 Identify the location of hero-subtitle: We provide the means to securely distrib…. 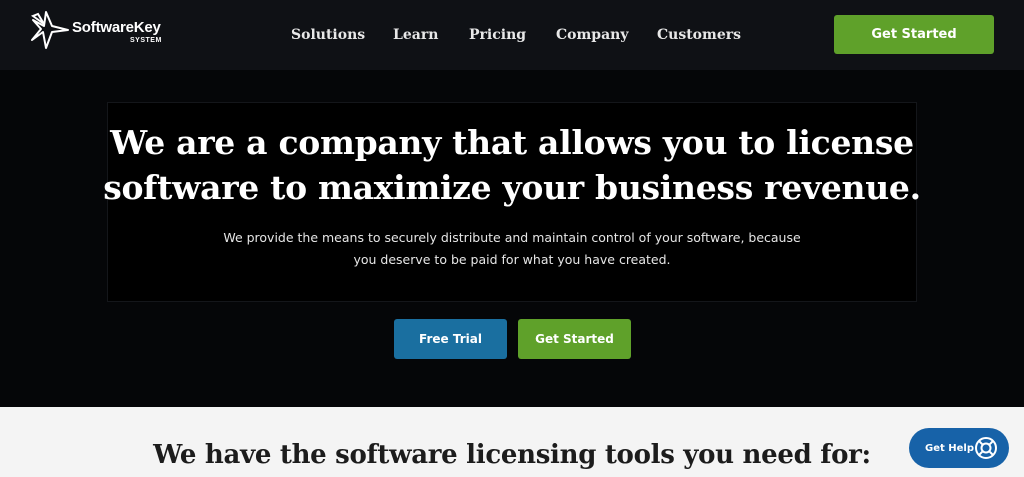
(512, 249).